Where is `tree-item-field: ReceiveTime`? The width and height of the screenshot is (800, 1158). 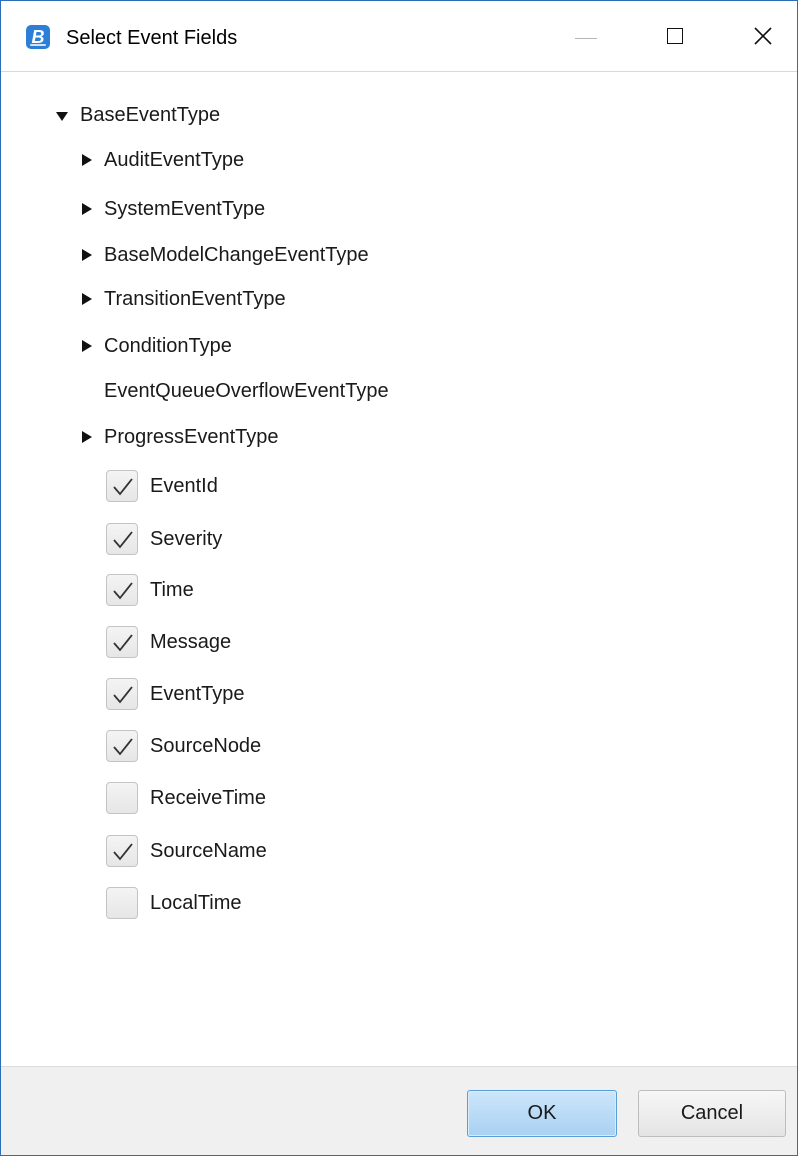 tree-item-field: ReceiveTime is located at coordinates (186, 798).